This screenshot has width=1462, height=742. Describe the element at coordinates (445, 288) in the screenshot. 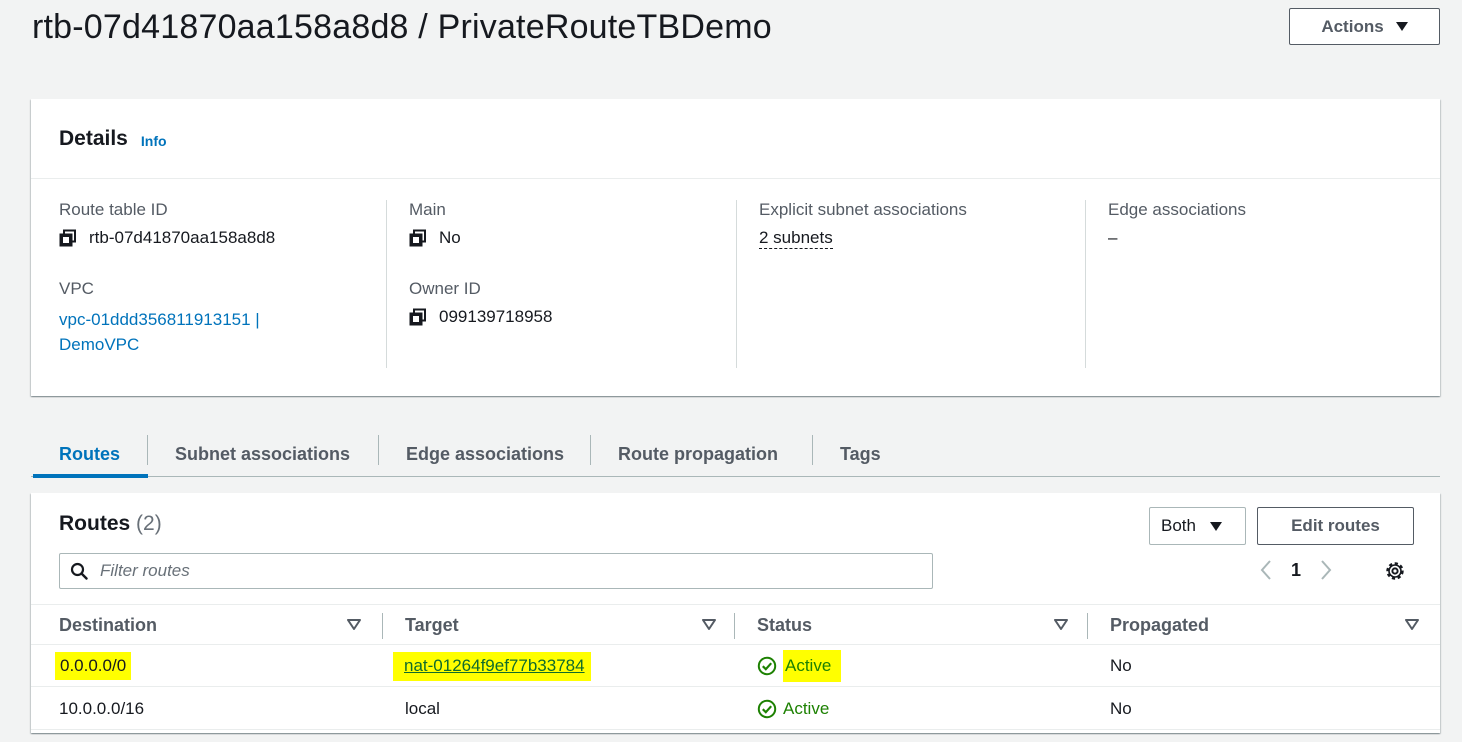

I see `owner-id-label: Owner ID` at that location.